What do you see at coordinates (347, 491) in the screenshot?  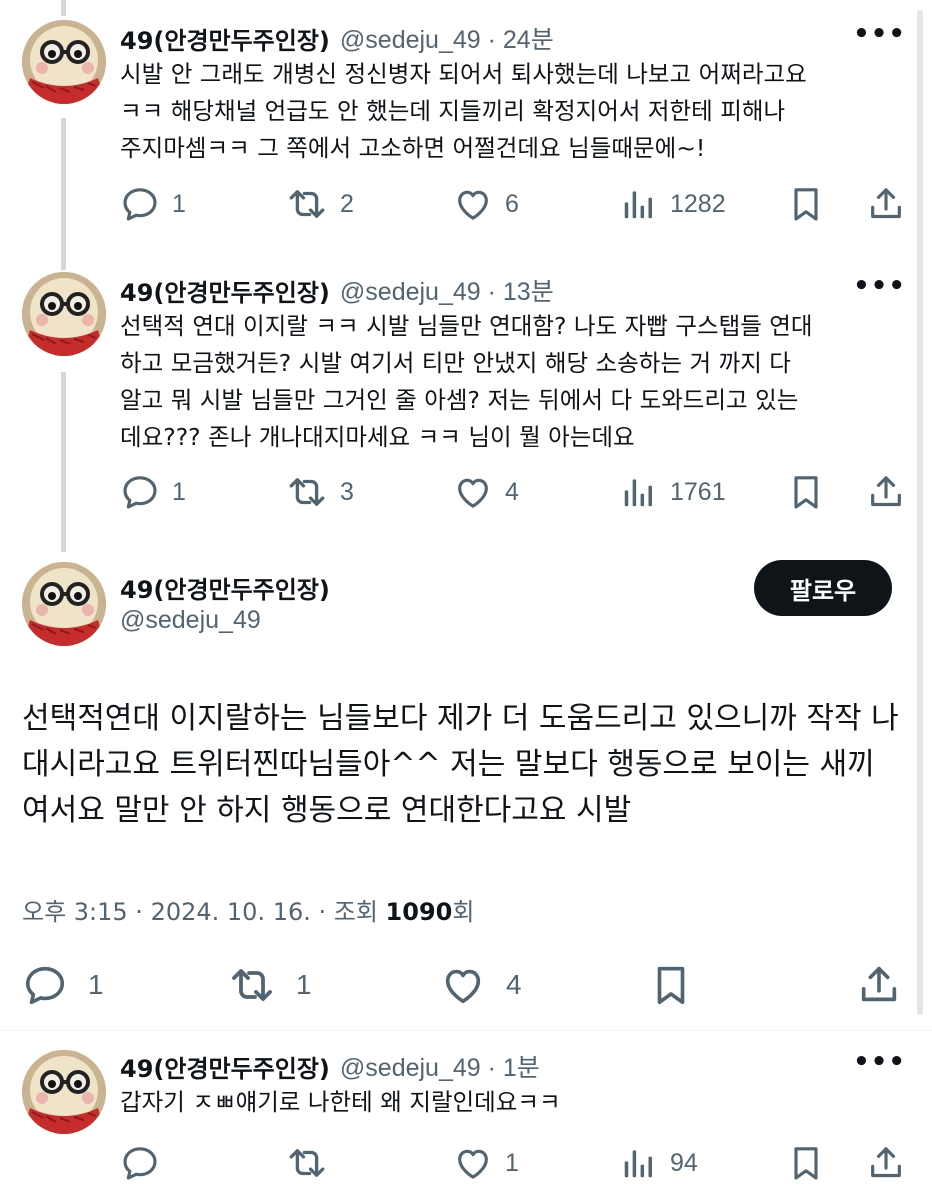 I see `repost-count: 3` at bounding box center [347, 491].